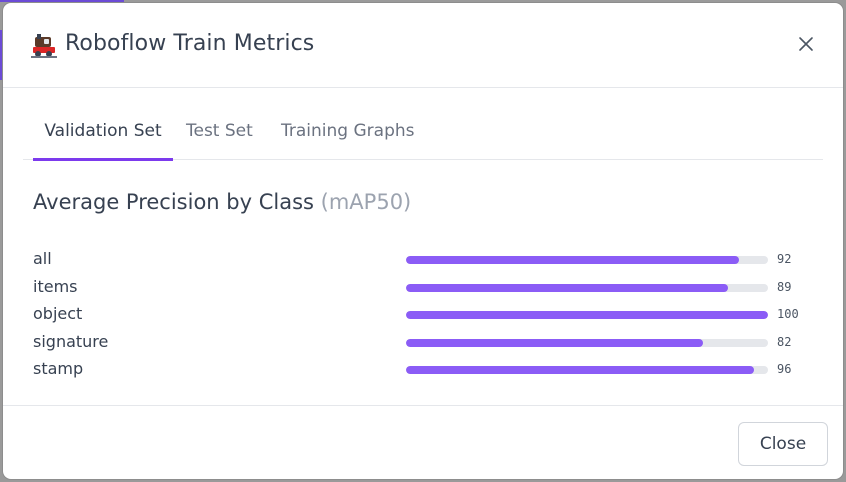 This screenshot has width=846, height=482. Describe the element at coordinates (784, 342) in the screenshot. I see `precision-value: 82` at that location.